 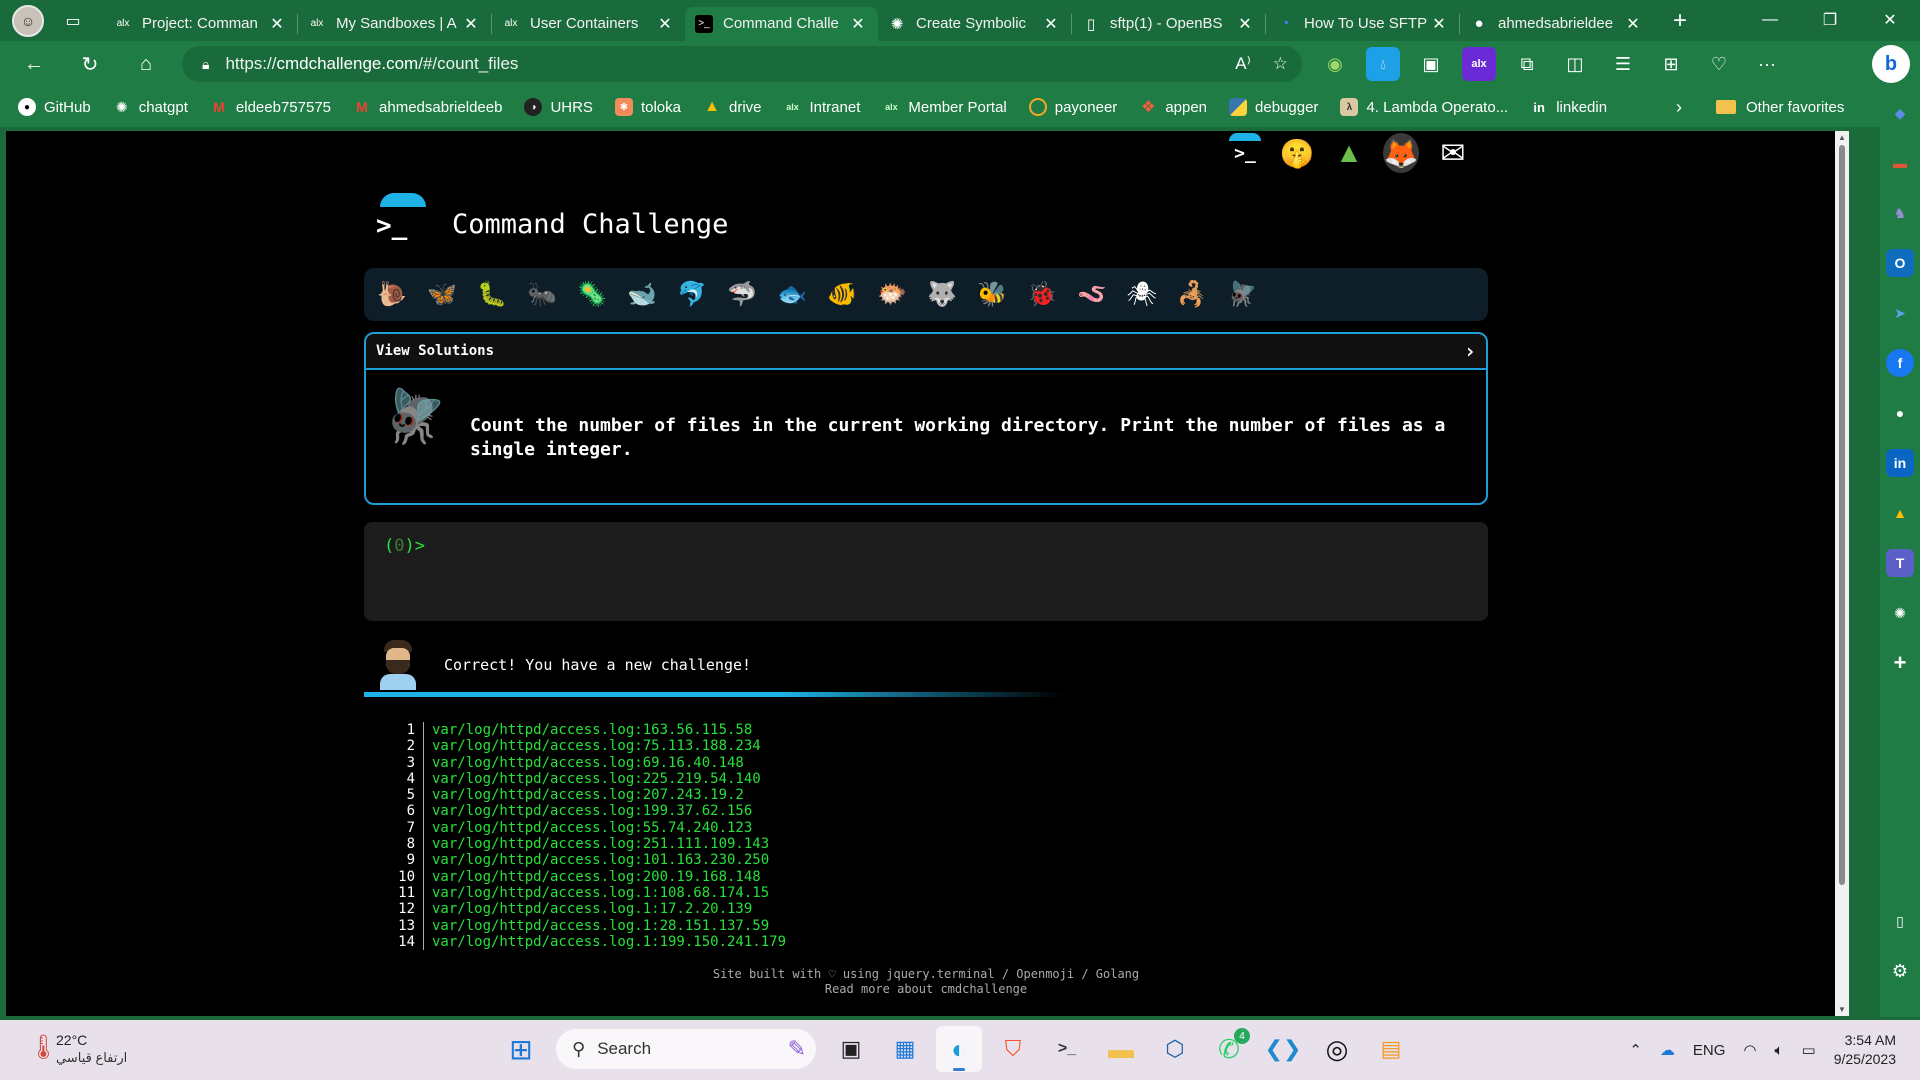 What do you see at coordinates (588, 24) in the screenshot?
I see `browser-tab: alx User Containers ✕` at bounding box center [588, 24].